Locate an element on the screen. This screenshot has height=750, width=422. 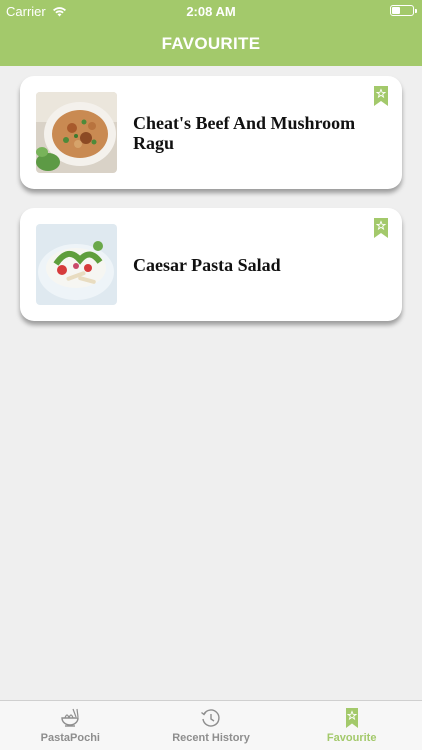
beef-ragu-image is located at coordinates (76, 132).